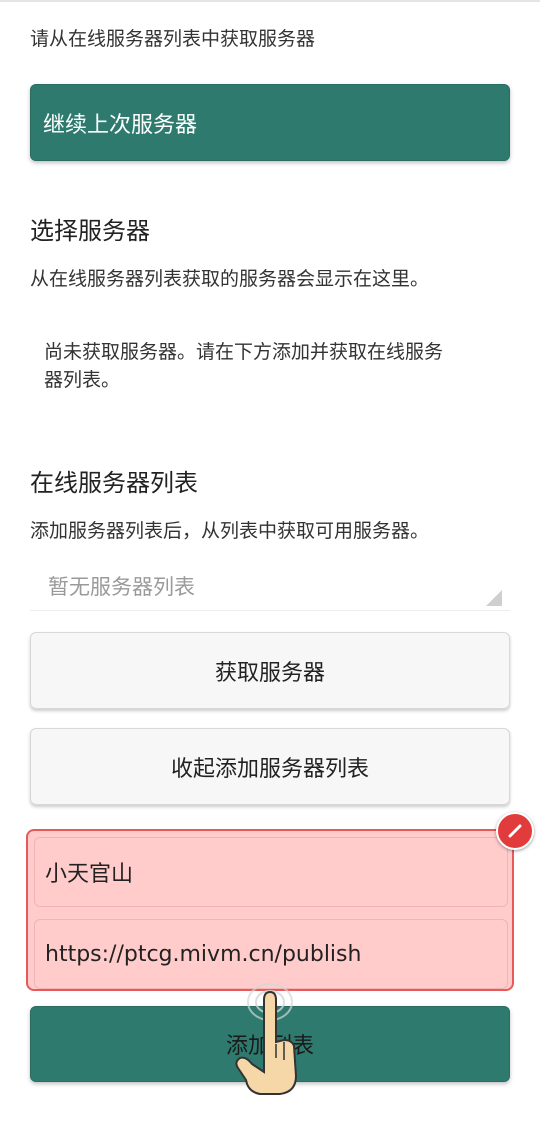 The image size is (540, 1131). I want to click on collapse-add-list-button: 收起添加服务器列表, so click(270, 766).